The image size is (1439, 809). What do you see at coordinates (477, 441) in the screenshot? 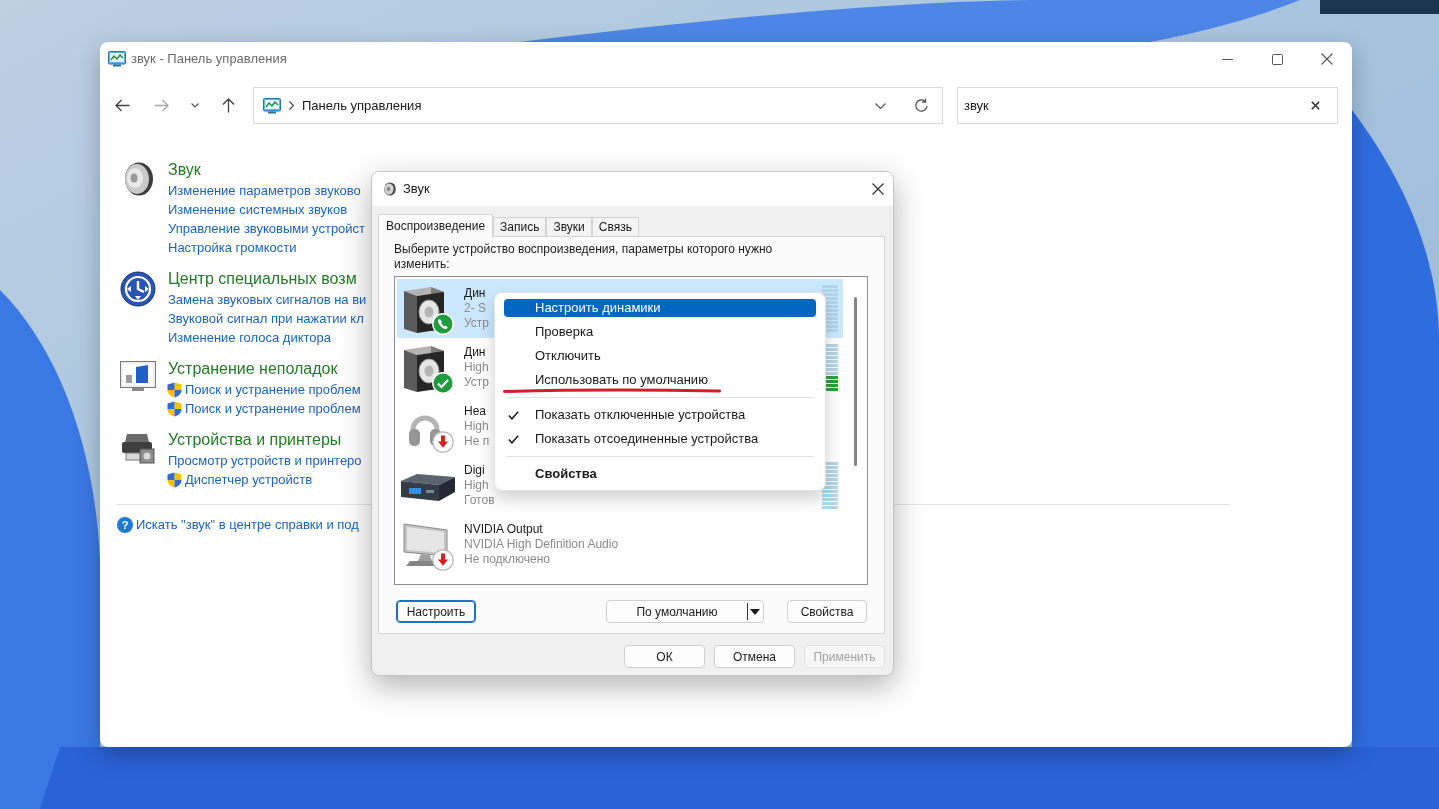
I see `device-status: Не п` at bounding box center [477, 441].